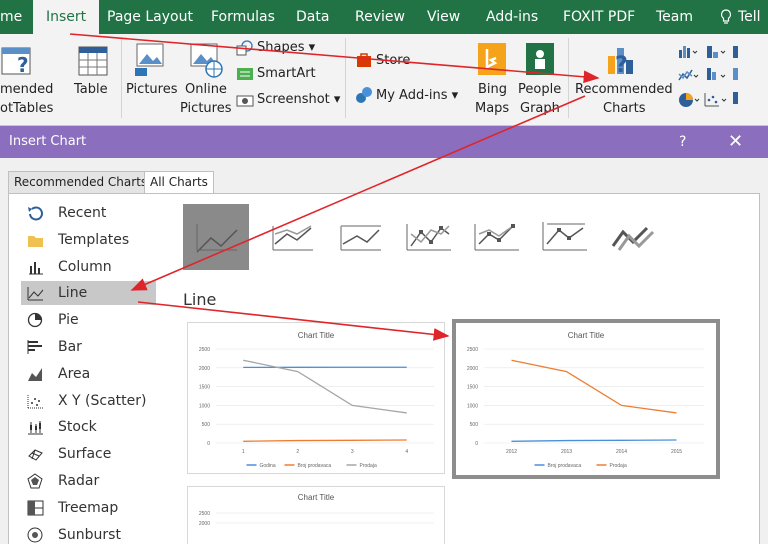  What do you see at coordinates (472, 369) in the screenshot?
I see `y-tick-label: 2000` at bounding box center [472, 369].